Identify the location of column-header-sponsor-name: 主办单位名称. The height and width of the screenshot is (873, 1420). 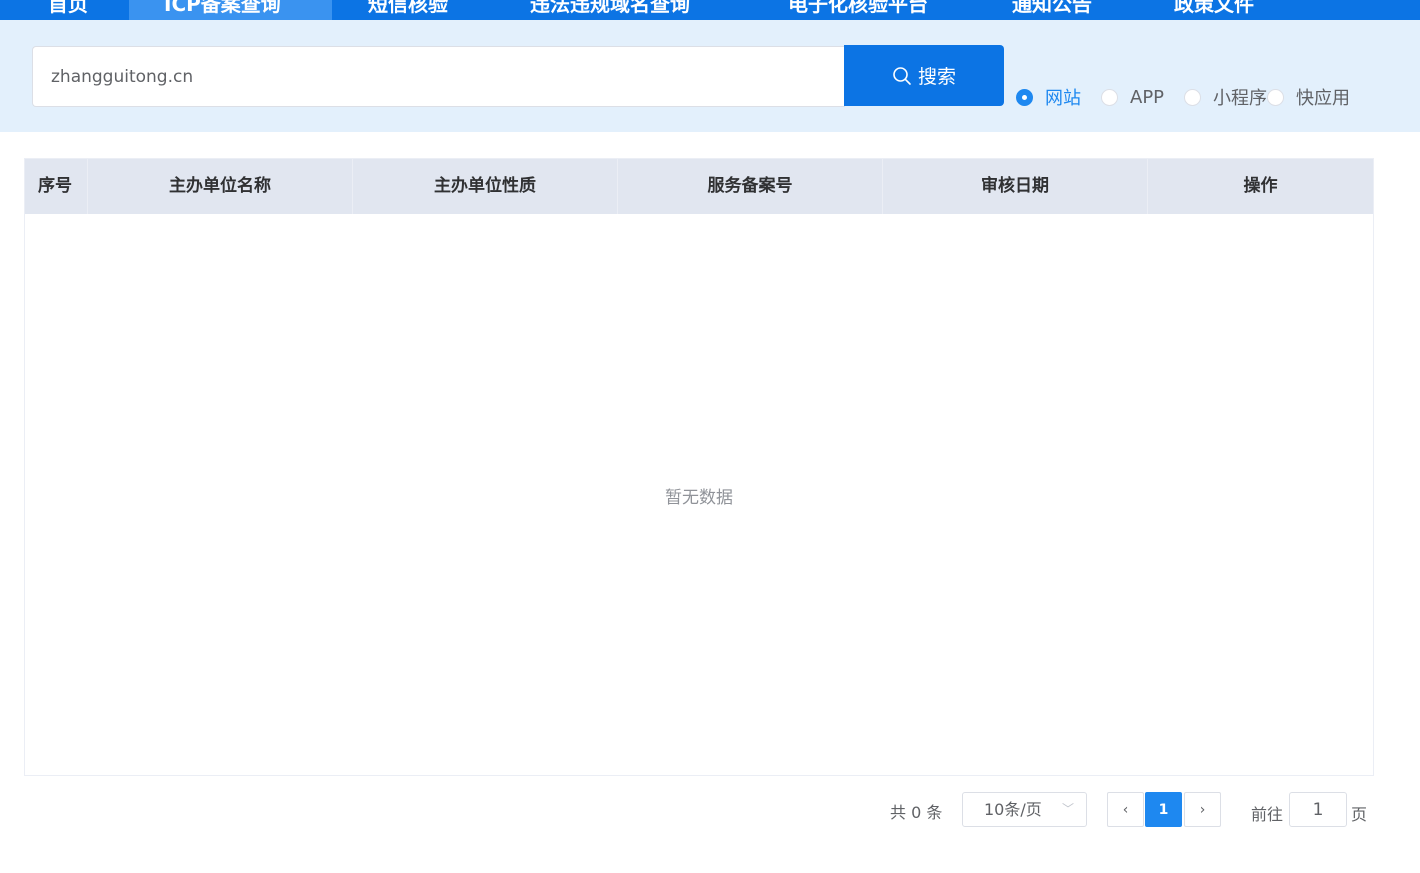
(220, 186).